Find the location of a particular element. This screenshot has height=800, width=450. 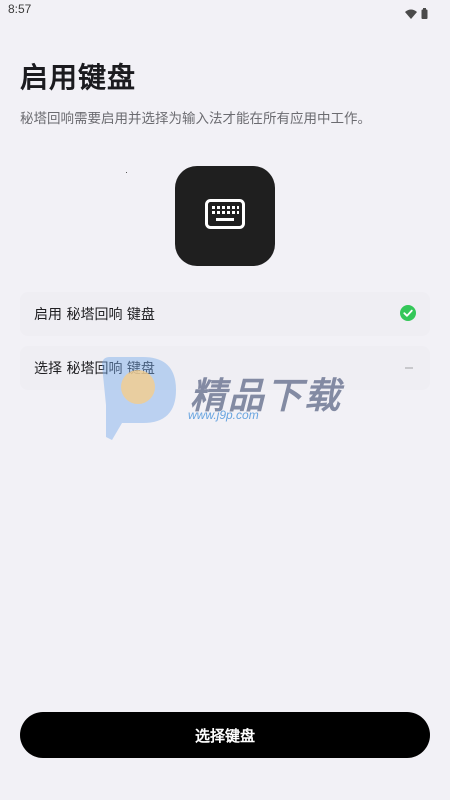

step-enable-keyboard: 启用 秘塔回响 键盘 is located at coordinates (225, 314).